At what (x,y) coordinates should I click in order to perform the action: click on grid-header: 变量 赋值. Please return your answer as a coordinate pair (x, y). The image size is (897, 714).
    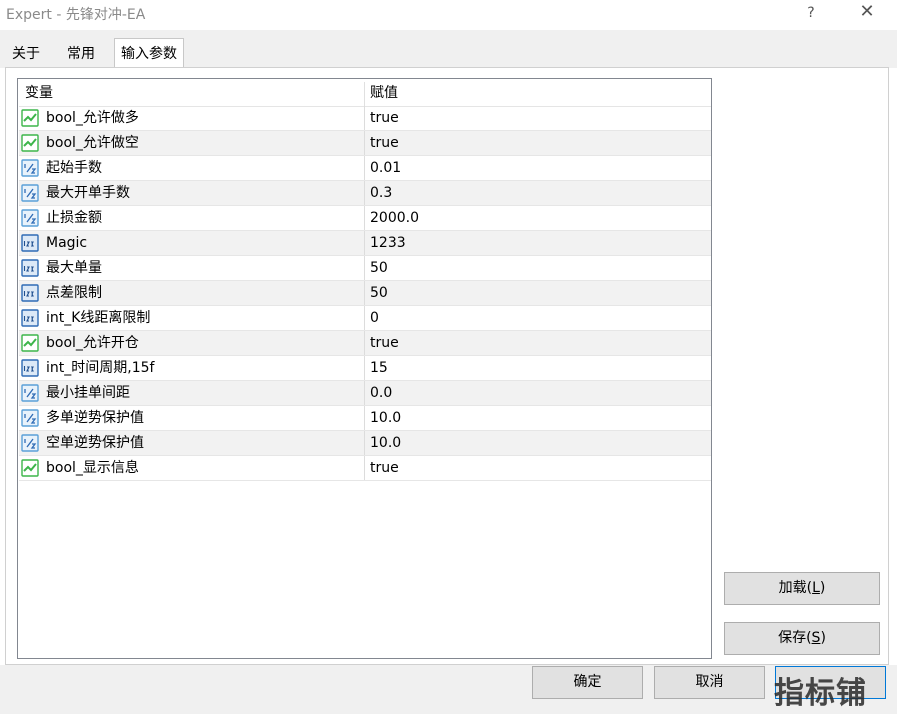
    Looking at the image, I should click on (365, 93).